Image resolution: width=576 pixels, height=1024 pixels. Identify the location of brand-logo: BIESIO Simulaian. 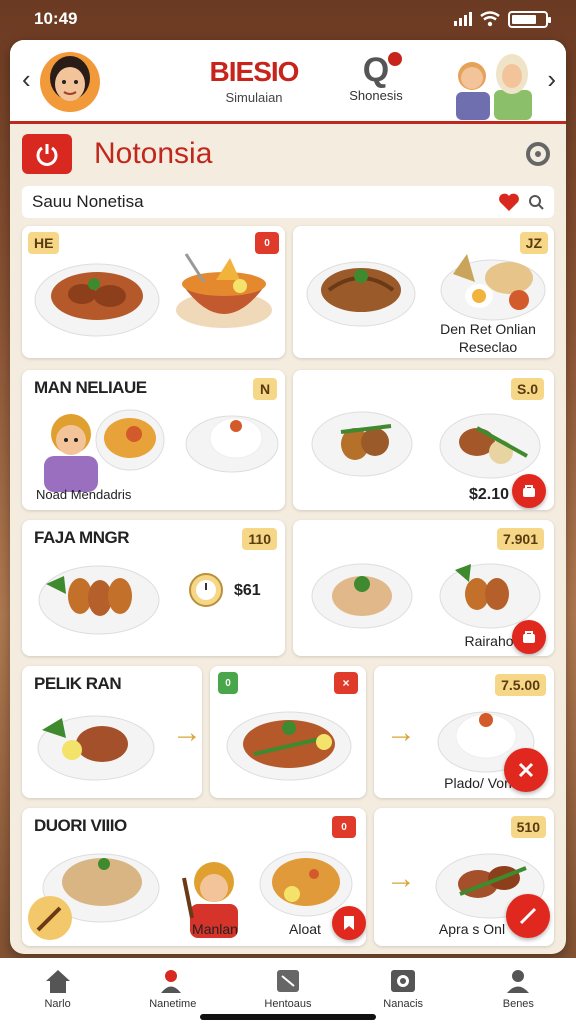
(254, 80).